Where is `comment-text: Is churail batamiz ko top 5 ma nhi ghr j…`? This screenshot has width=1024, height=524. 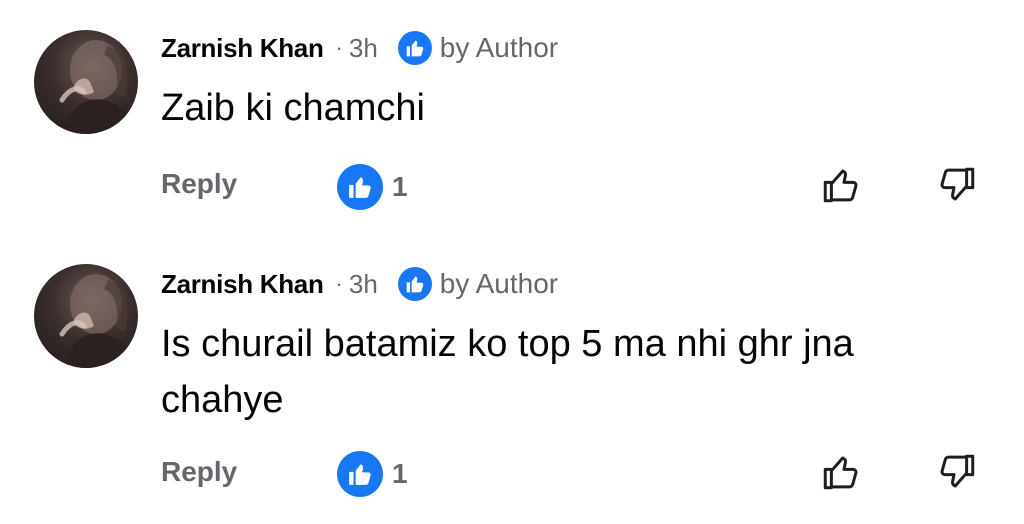
comment-text: Is churail batamiz ko top 5 ma nhi ghr j… is located at coordinates (507, 372).